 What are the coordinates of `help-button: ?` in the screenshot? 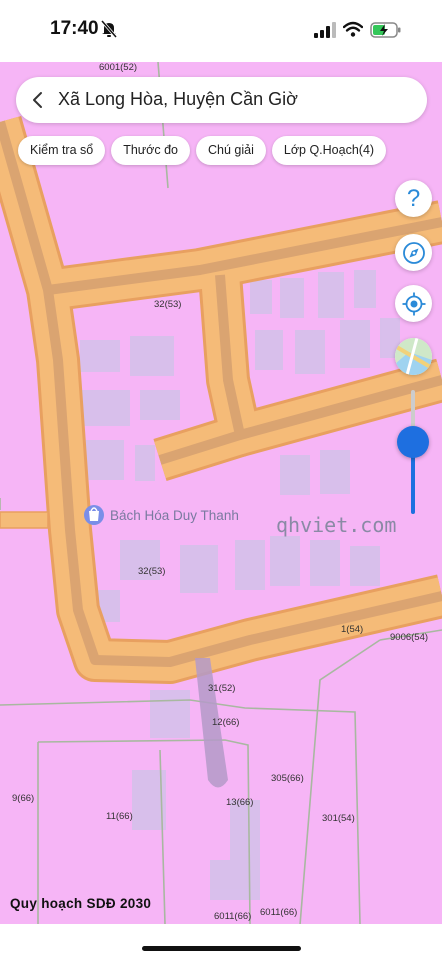 It's located at (413, 198).